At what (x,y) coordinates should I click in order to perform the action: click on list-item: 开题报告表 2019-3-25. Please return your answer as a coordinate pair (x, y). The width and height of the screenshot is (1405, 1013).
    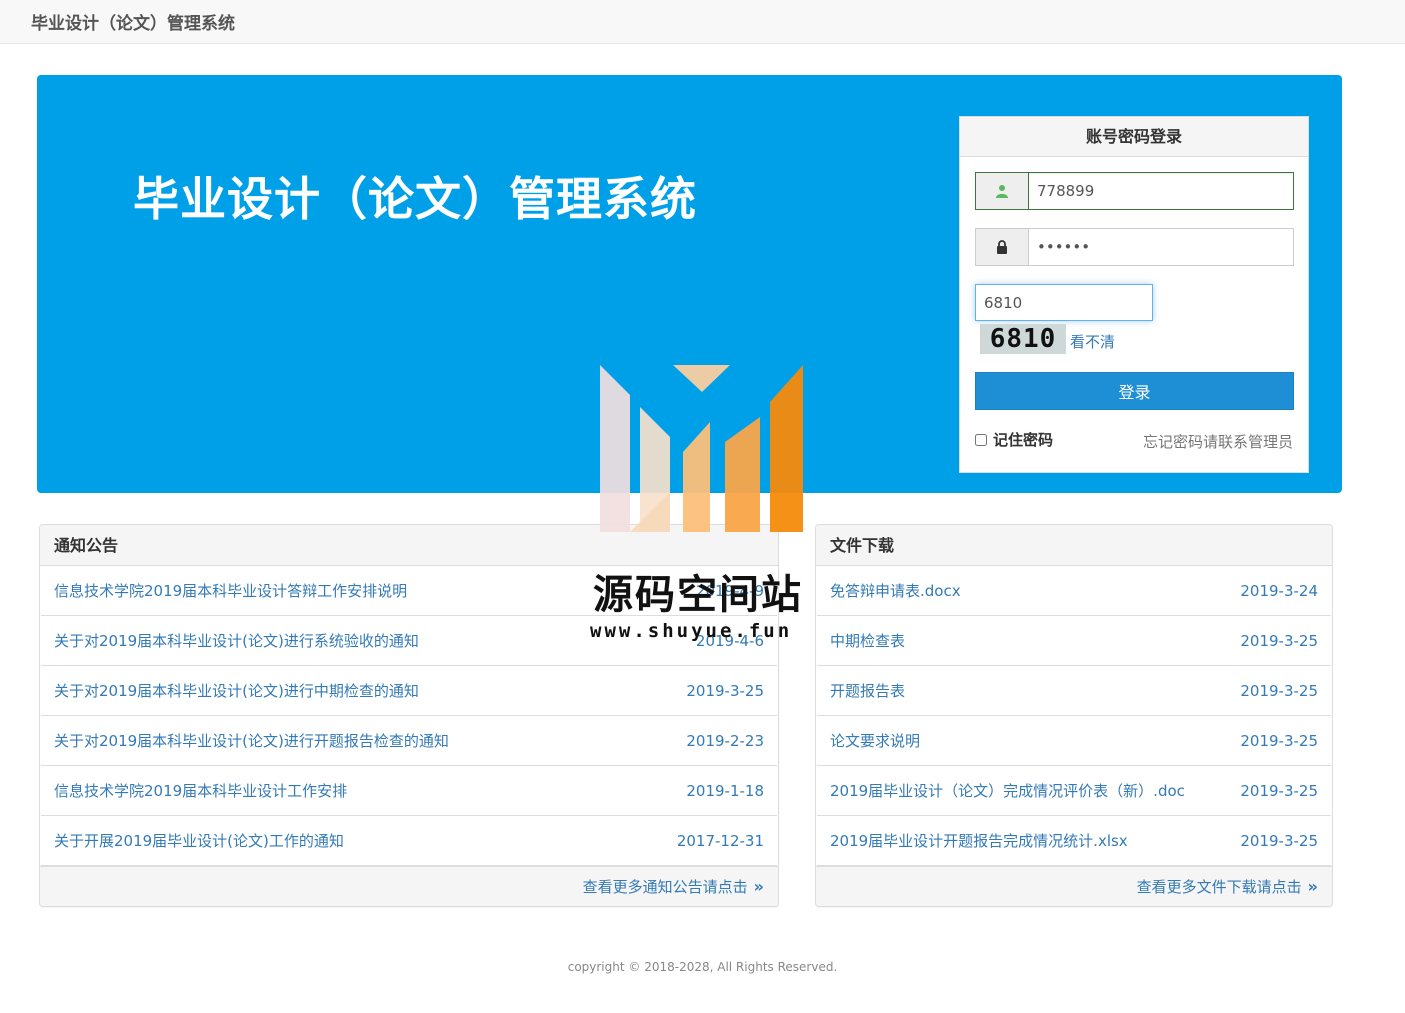
    Looking at the image, I should click on (1074, 691).